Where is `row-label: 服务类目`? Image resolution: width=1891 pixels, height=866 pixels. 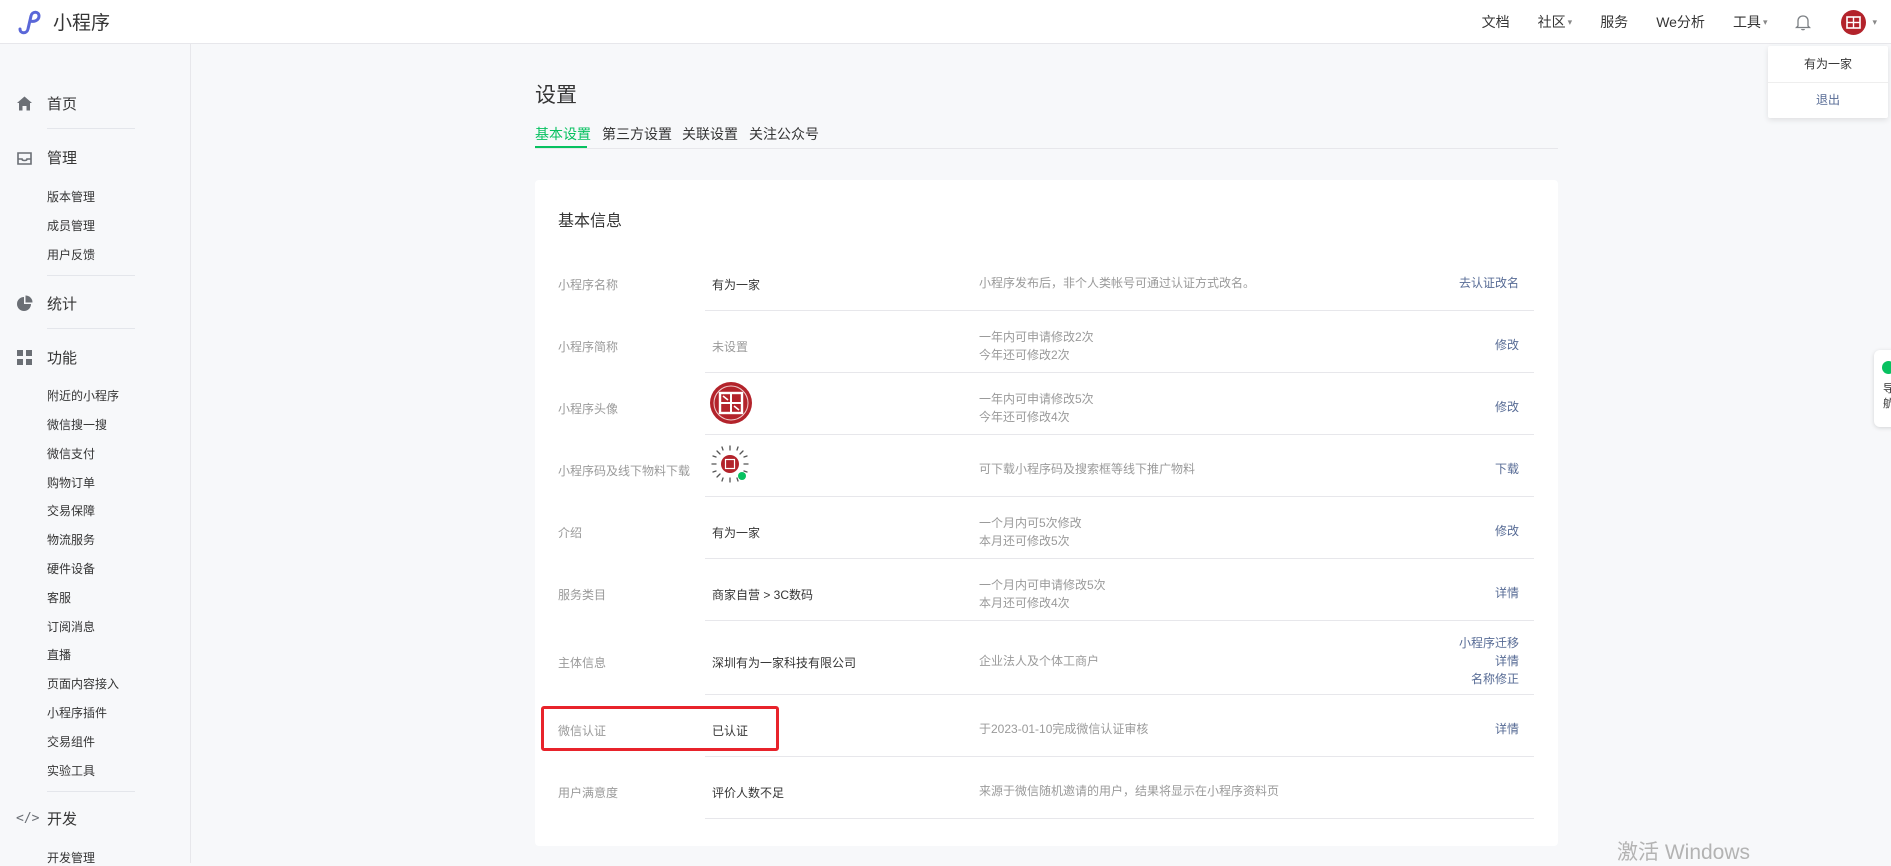 row-label: 服务类目 is located at coordinates (582, 595).